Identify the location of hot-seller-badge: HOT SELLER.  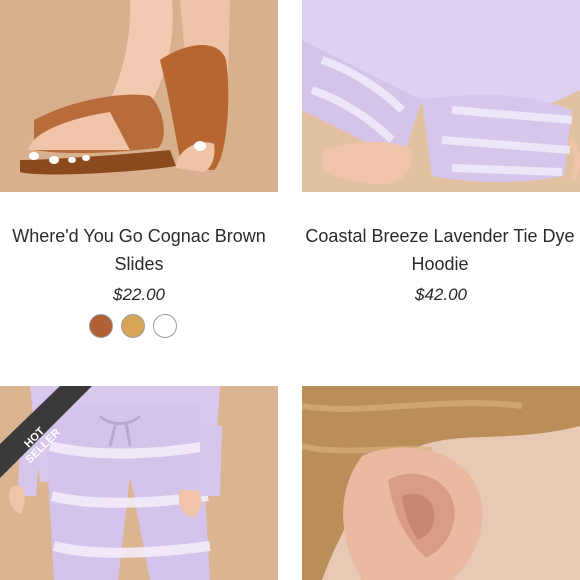
(60, 446).